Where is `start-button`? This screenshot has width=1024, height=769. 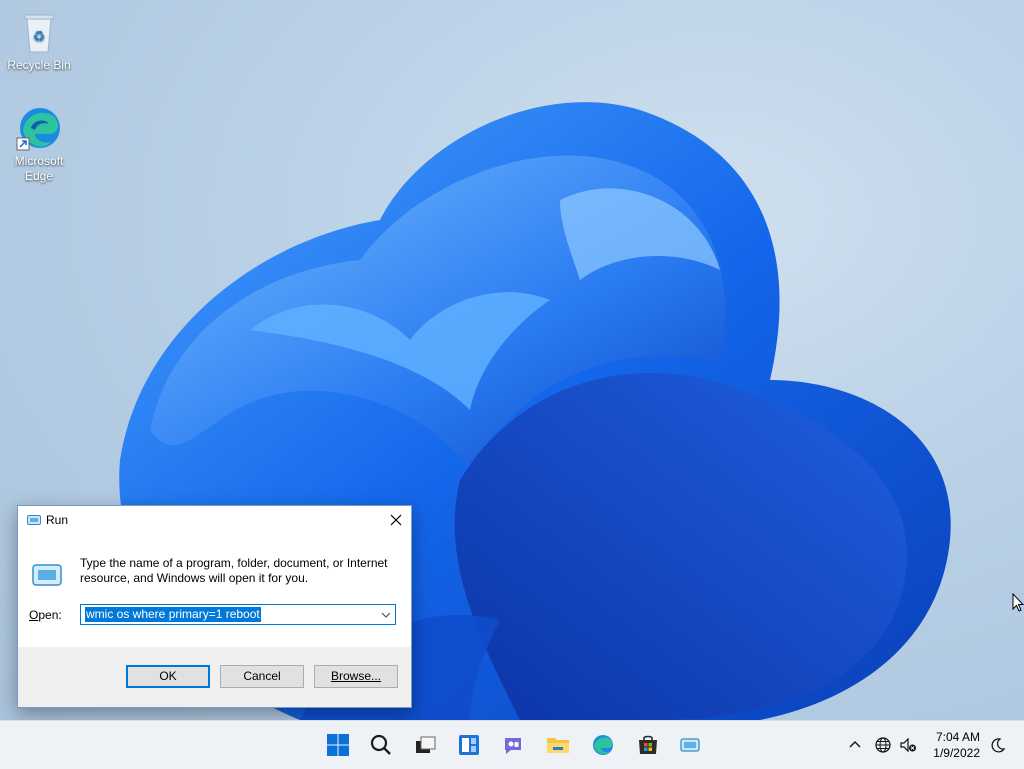
start-button is located at coordinates (338, 745).